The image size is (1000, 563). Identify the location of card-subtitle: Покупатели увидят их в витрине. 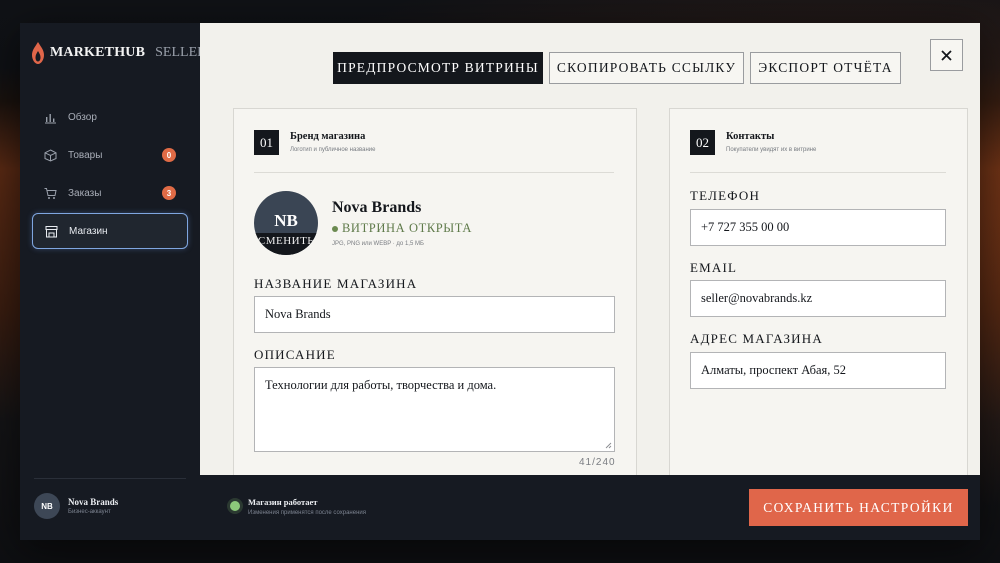
(771, 150).